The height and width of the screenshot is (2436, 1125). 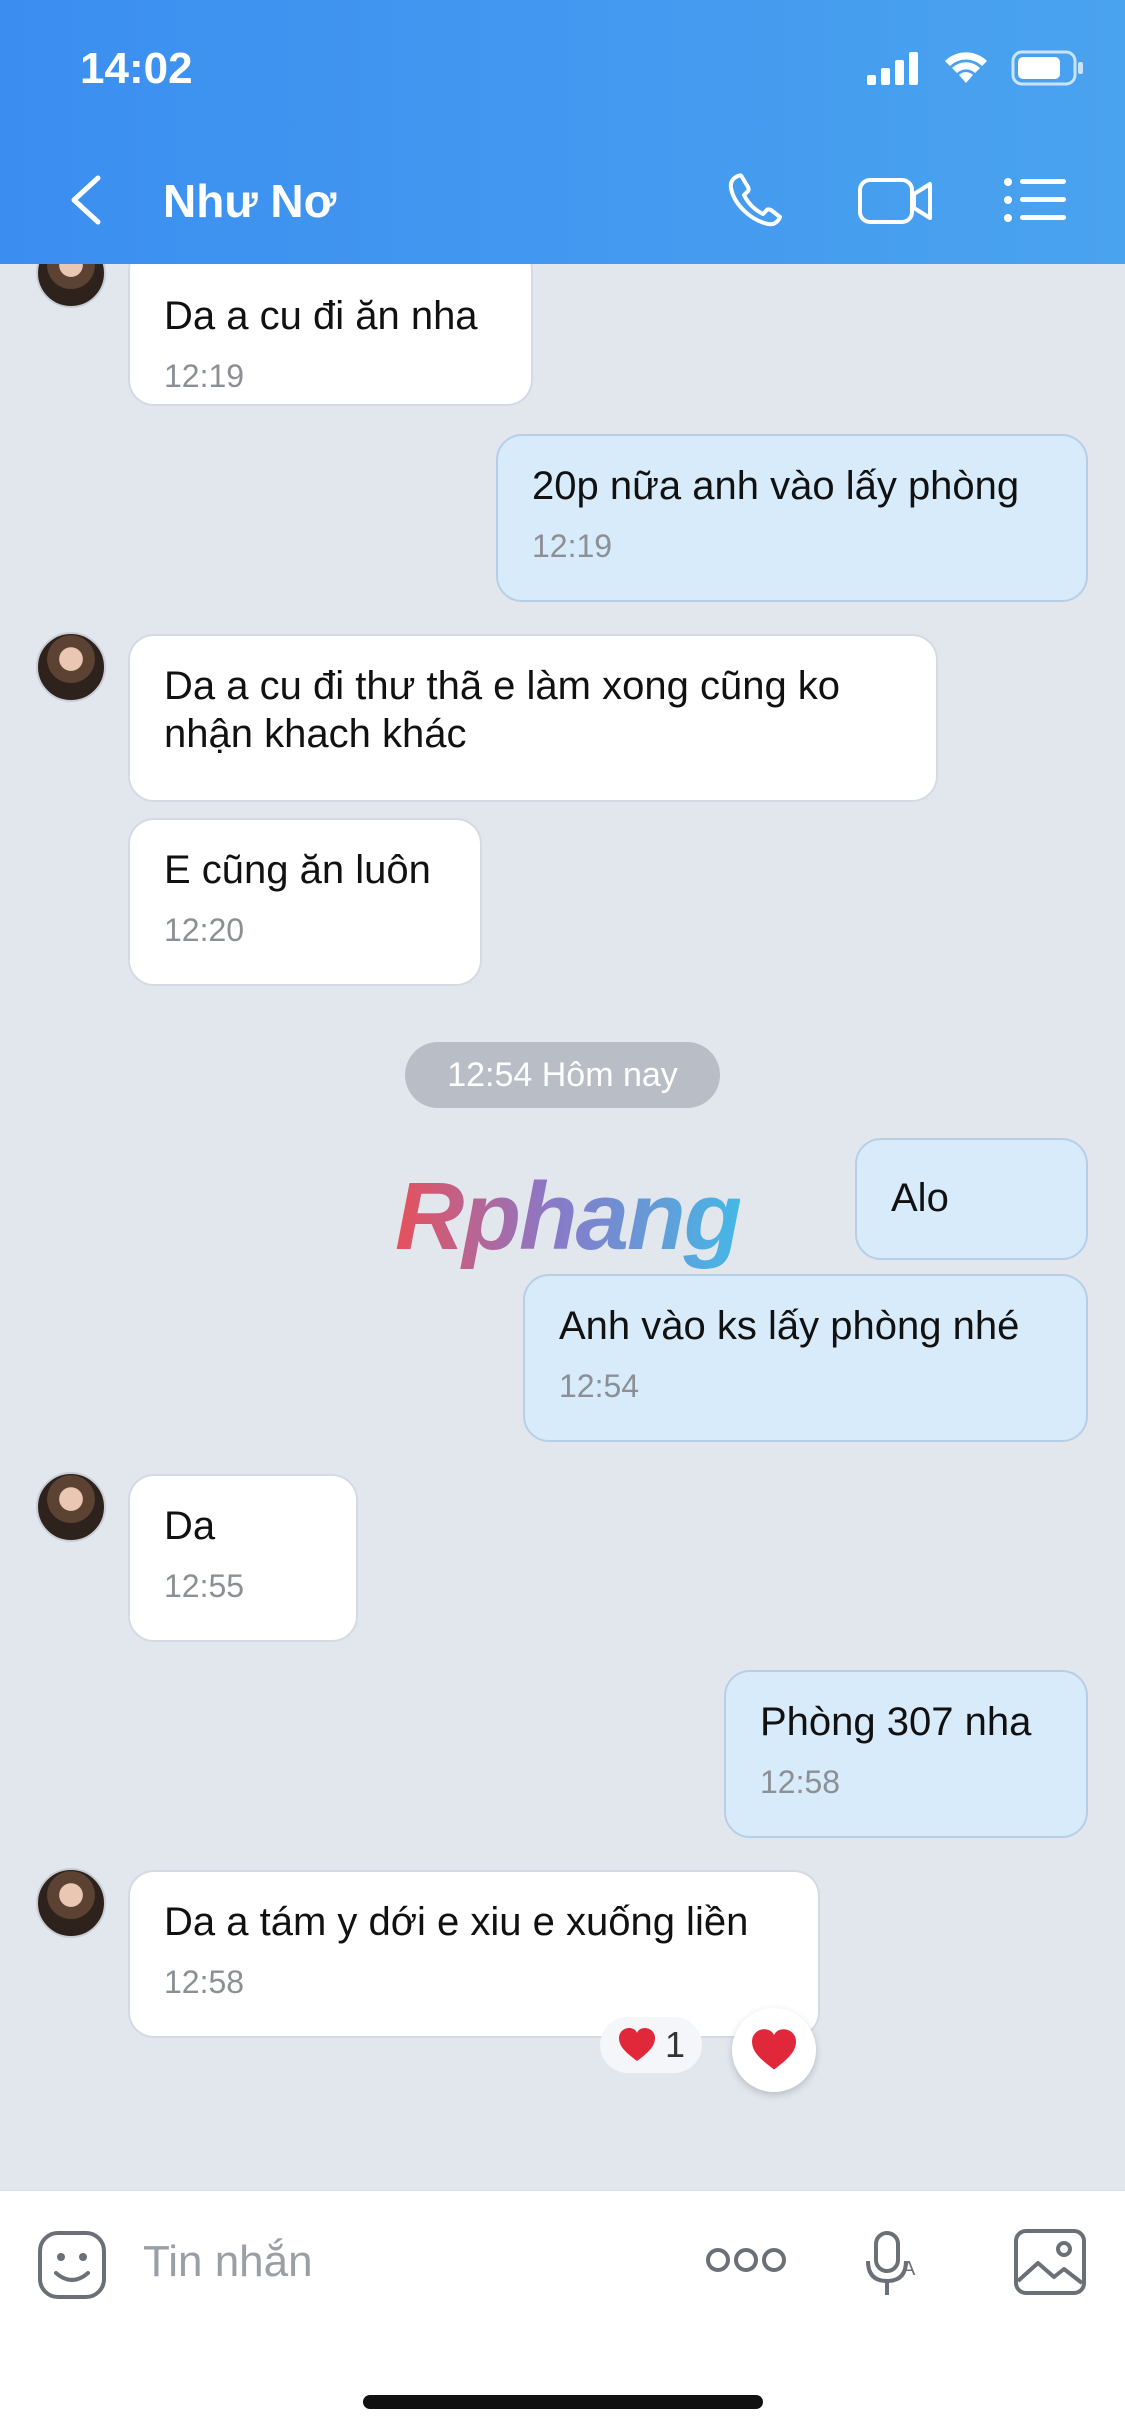 I want to click on message-time: 12:54, so click(x=599, y=1386).